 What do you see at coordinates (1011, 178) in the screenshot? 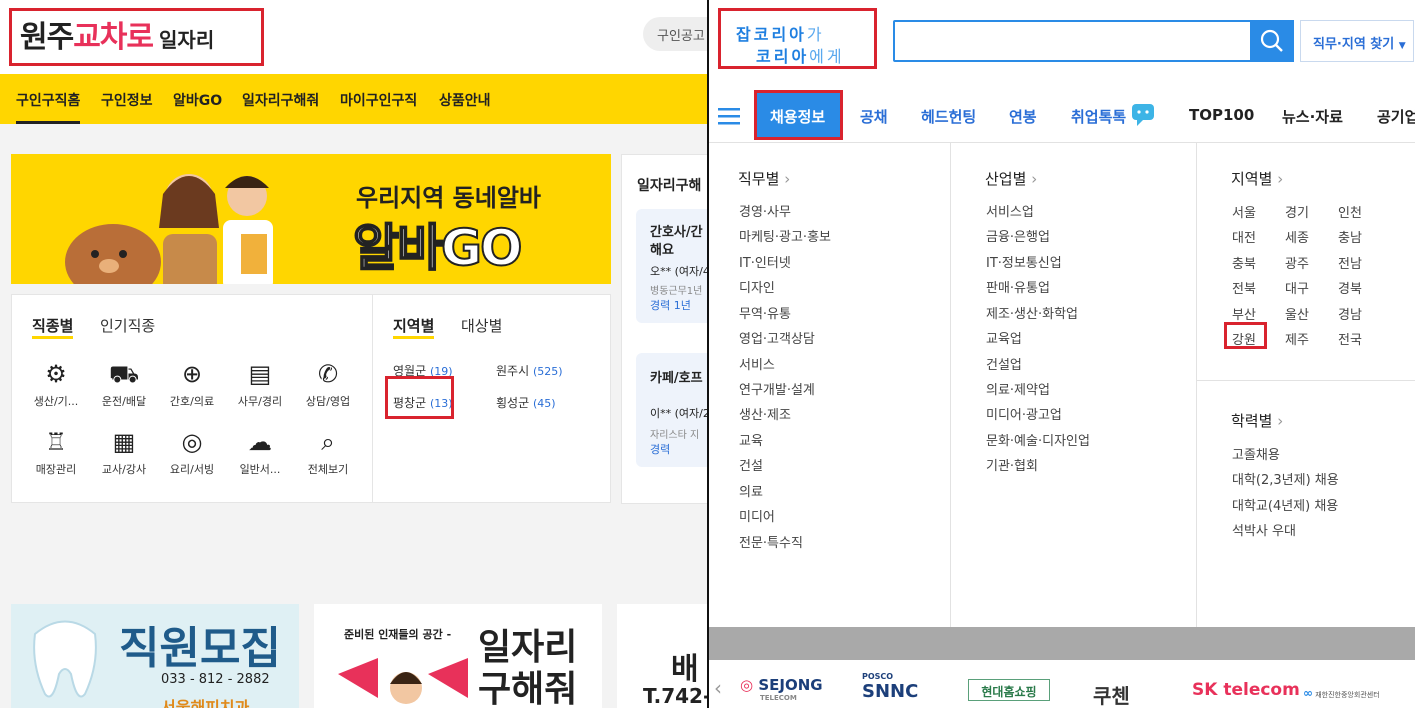
I see `menu-heading-industry: 산업별 ›` at bounding box center [1011, 178].